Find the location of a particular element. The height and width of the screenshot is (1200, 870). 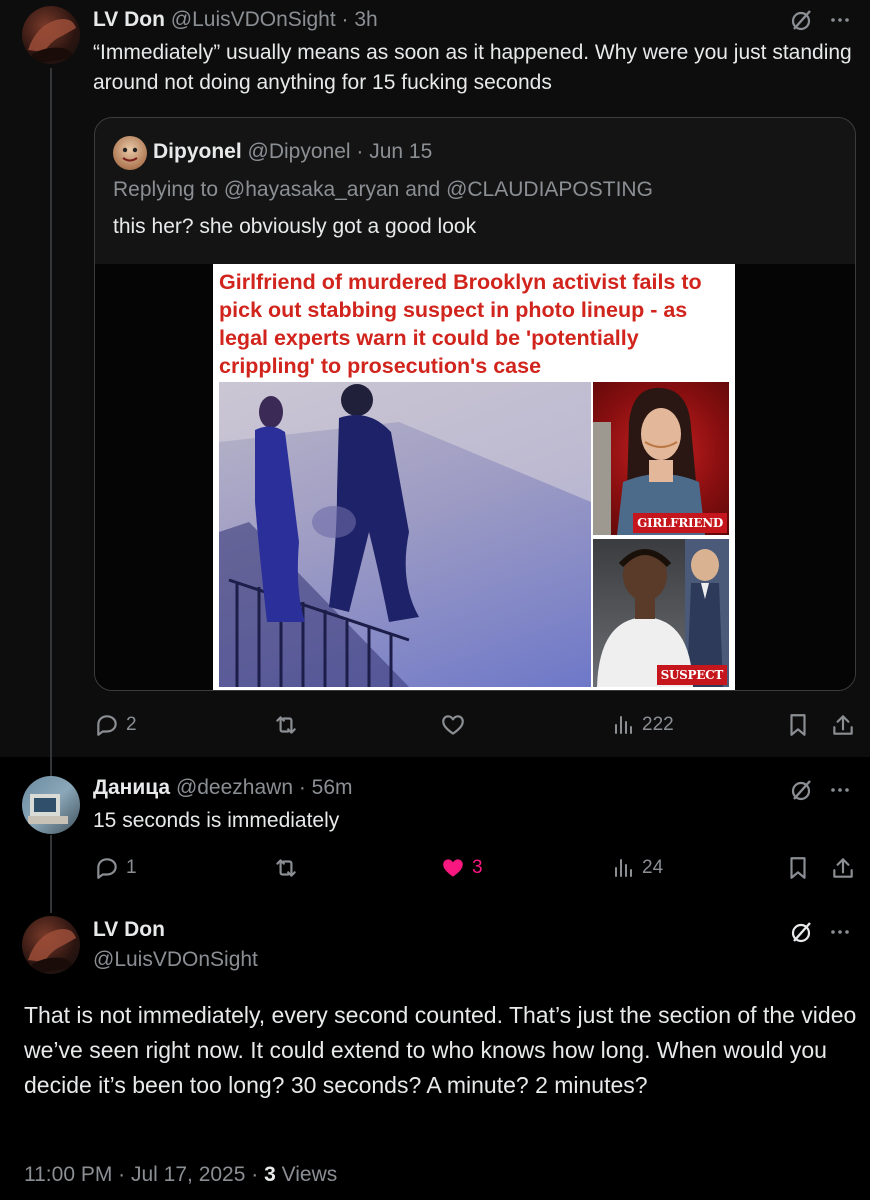

reply-count: 1 is located at coordinates (131, 867).